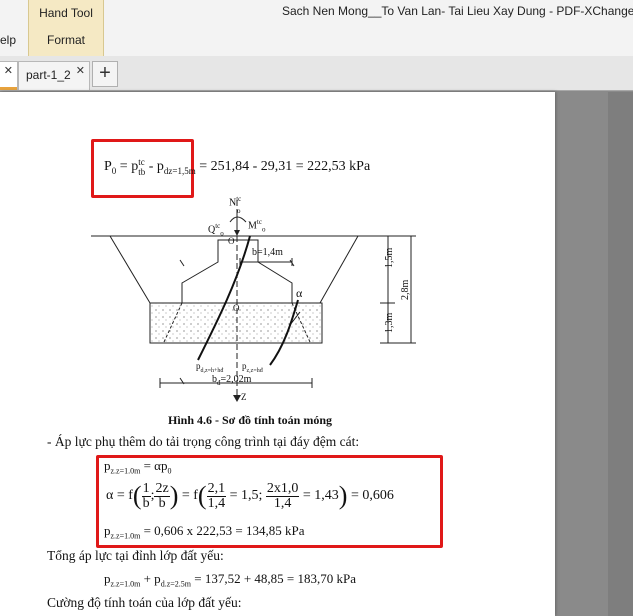  Describe the element at coordinates (144, 602) in the screenshot. I see `text-line-3: Cường độ tính toán của lớp đất yếu:` at that location.